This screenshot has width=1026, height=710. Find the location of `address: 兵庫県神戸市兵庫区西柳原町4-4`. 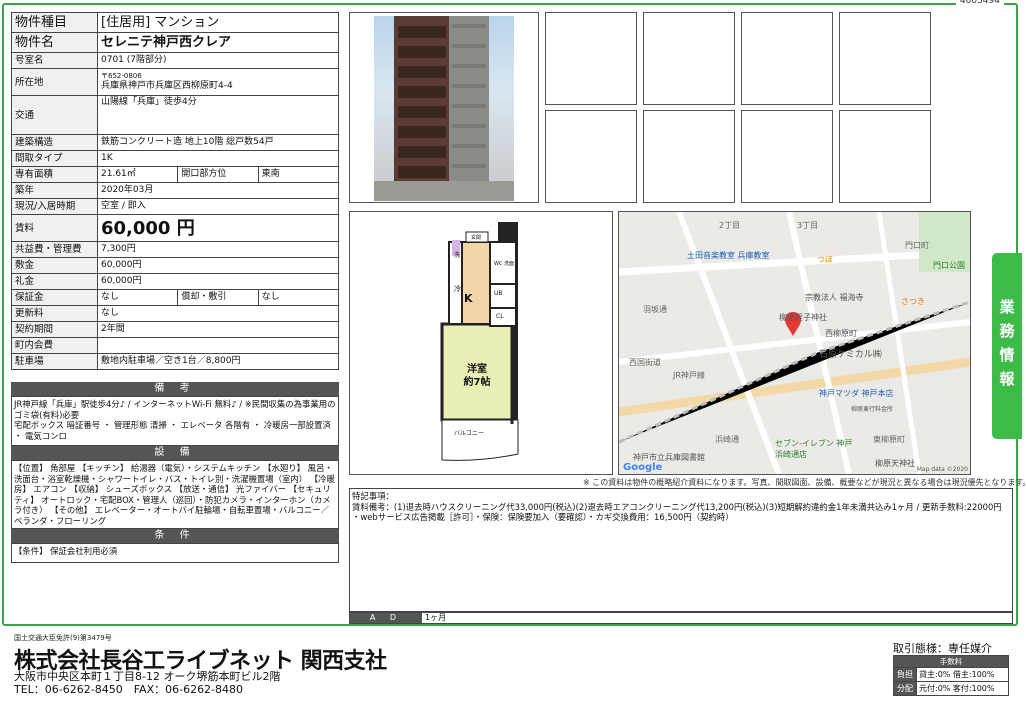

address: 兵庫県神戸市兵庫区西柳原町4-4 is located at coordinates (167, 85).